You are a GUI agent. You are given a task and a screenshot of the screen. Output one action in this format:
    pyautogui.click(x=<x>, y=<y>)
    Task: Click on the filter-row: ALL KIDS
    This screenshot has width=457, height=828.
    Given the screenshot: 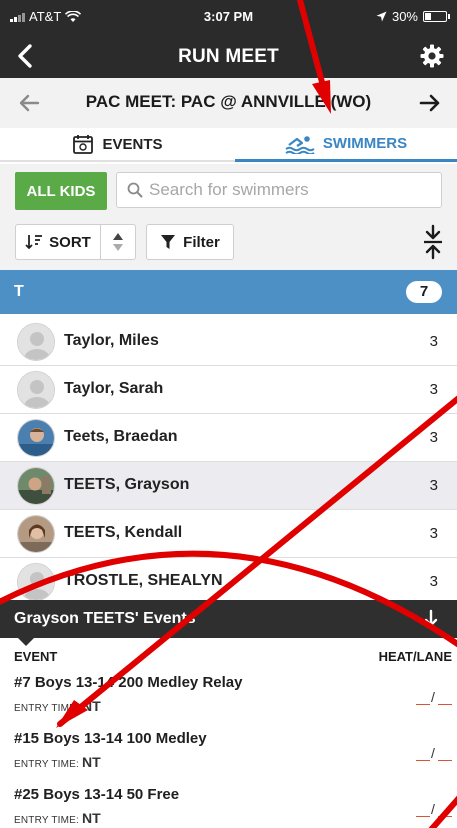 What is the action you would take?
    pyautogui.click(x=228, y=190)
    